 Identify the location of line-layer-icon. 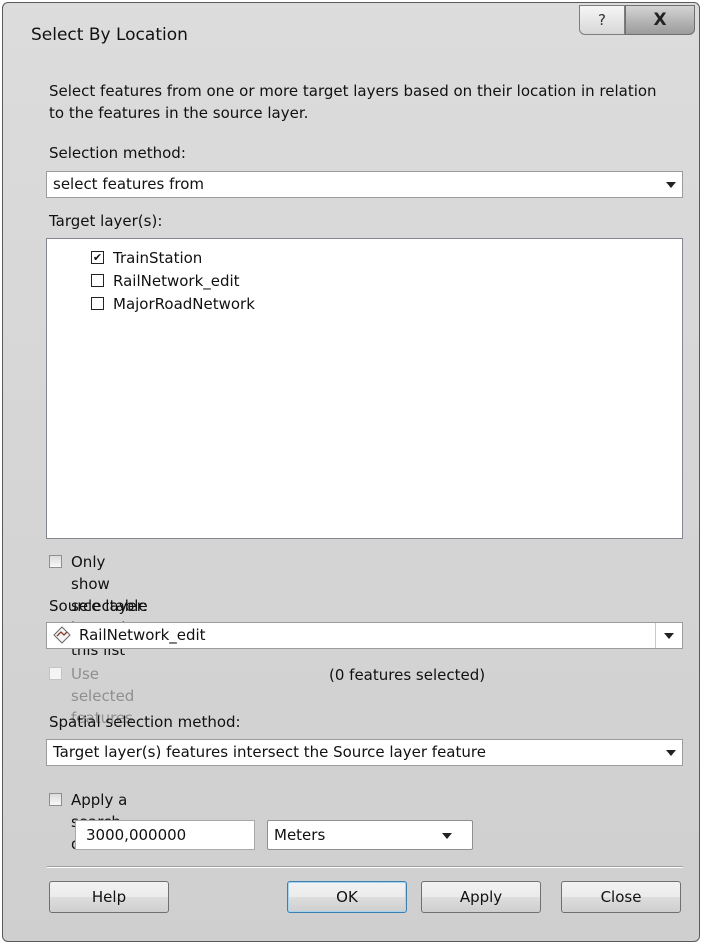
(62, 635).